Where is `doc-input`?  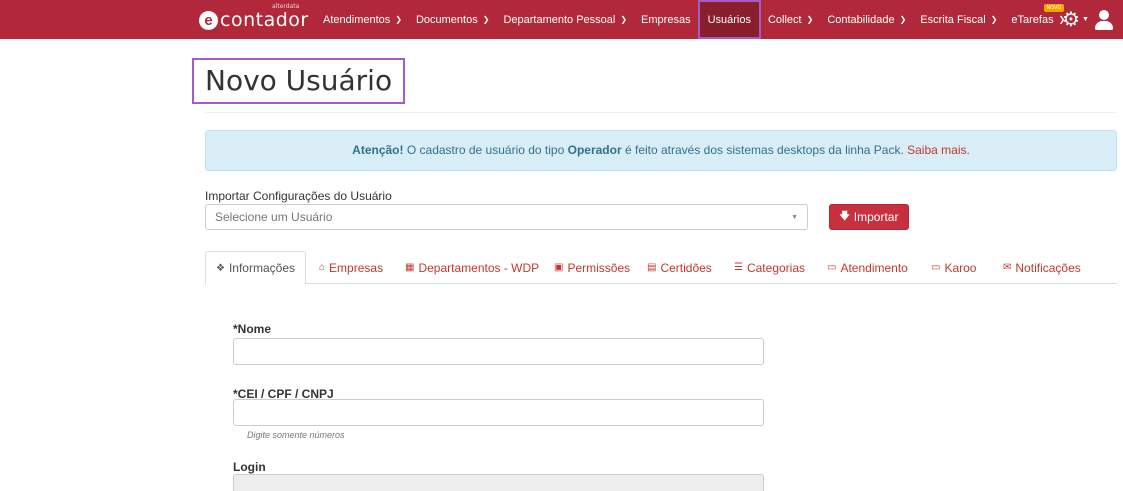
doc-input is located at coordinates (498, 412).